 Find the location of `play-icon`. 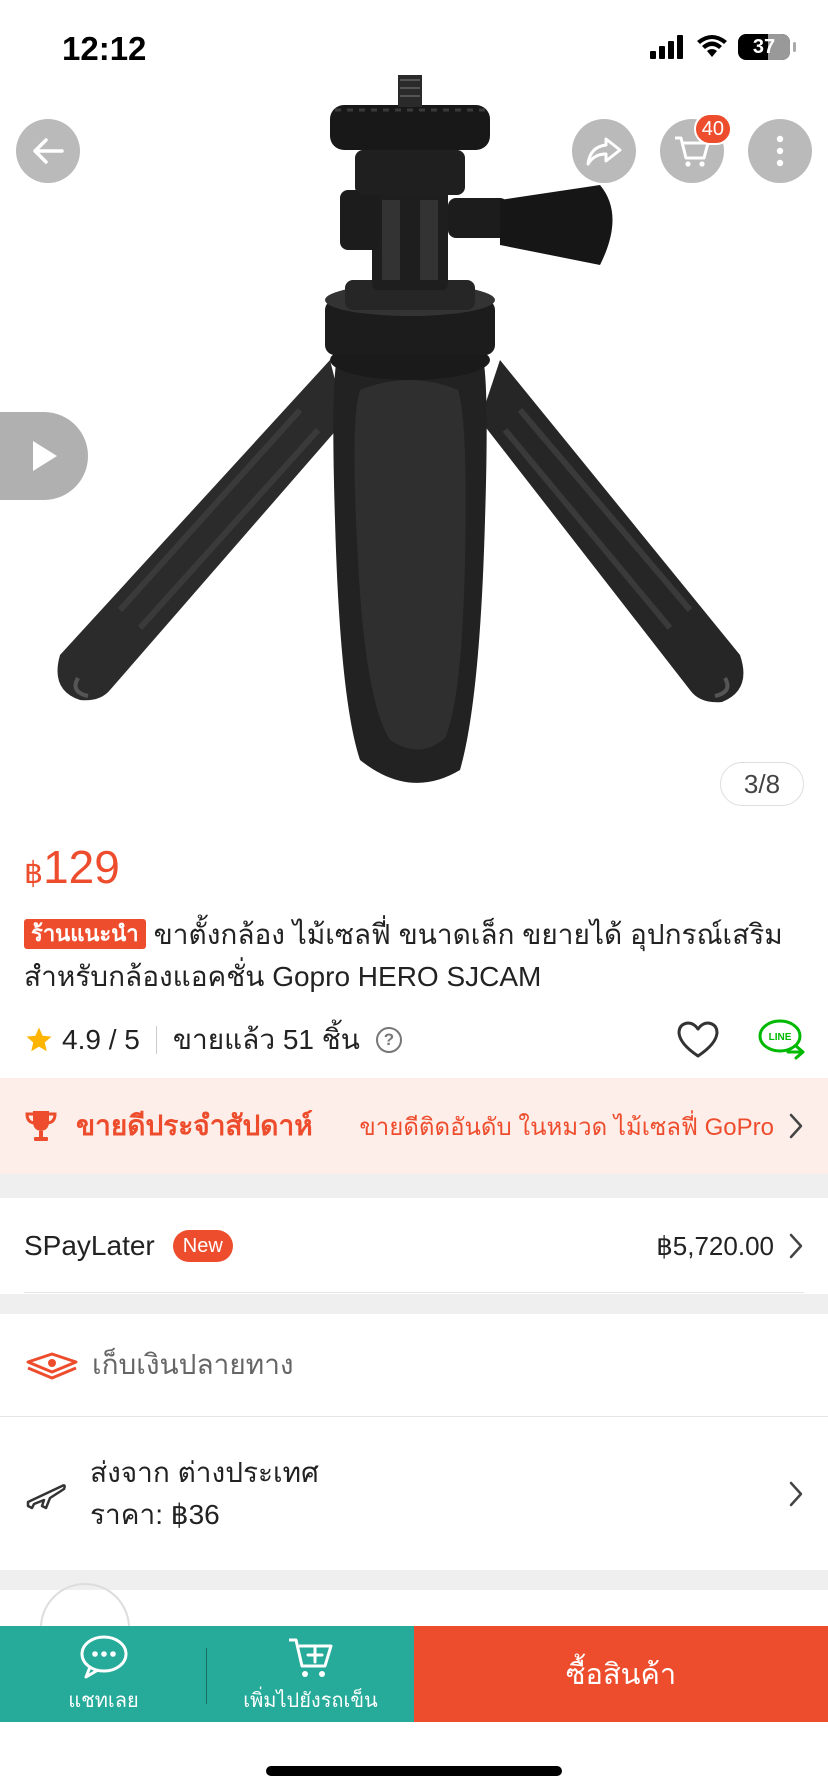

play-icon is located at coordinates (45, 456).